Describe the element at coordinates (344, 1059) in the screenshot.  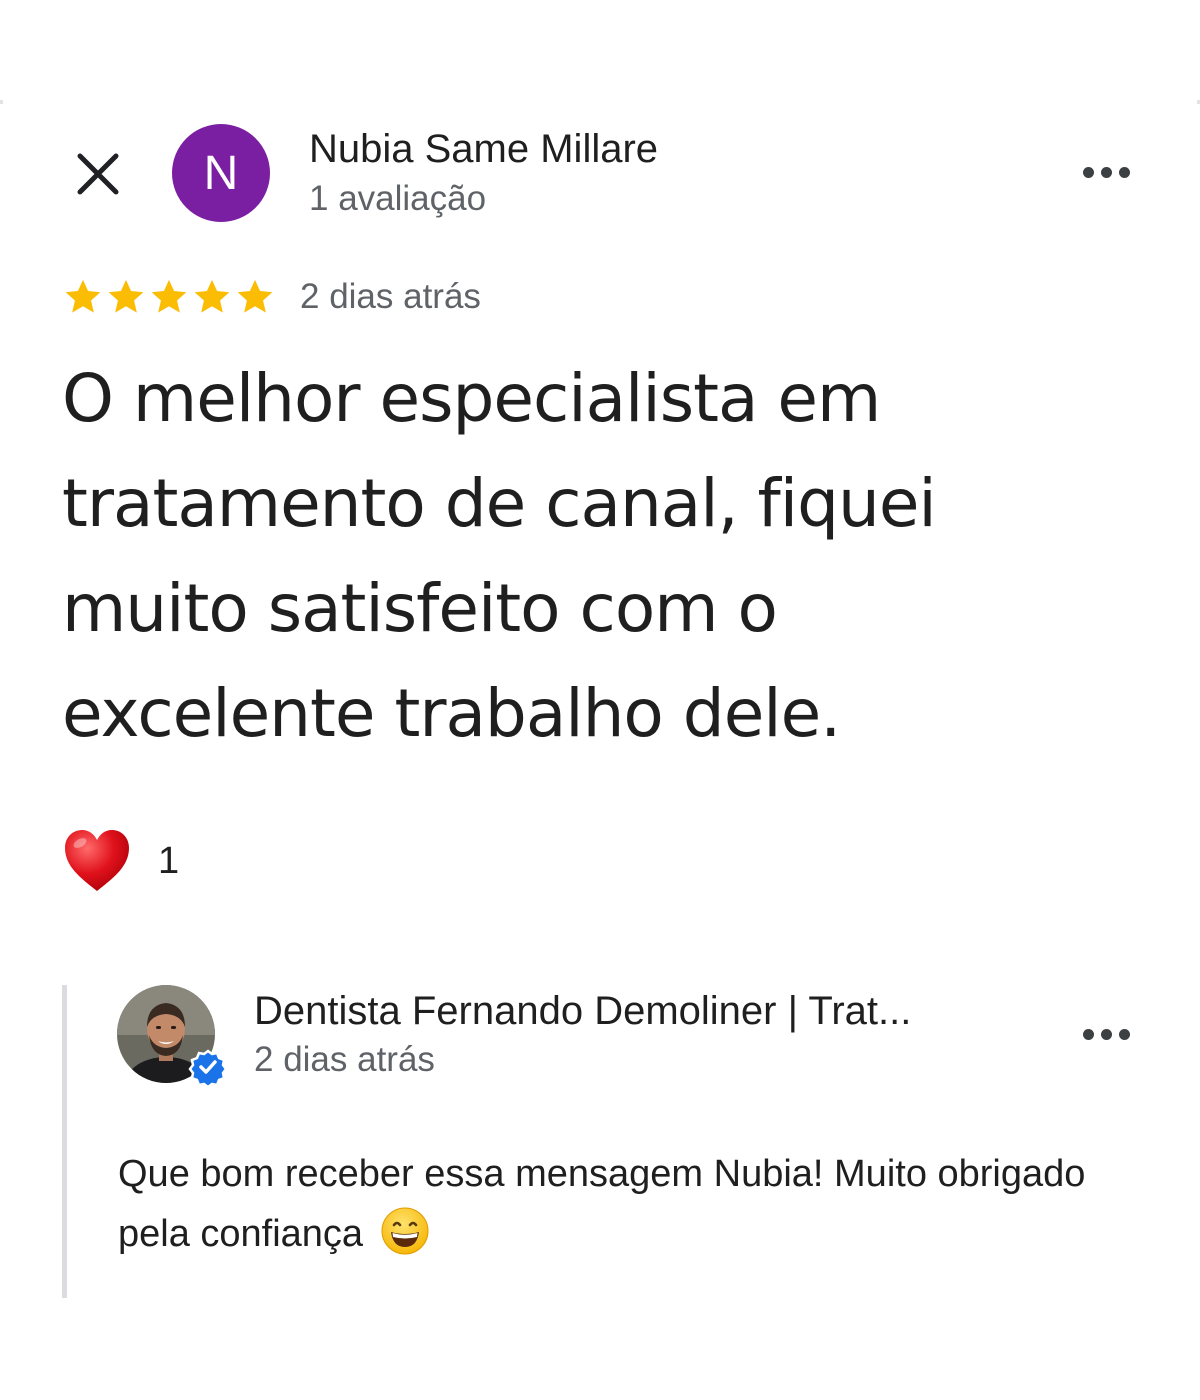
I see `reply-date: 2 dias atrás` at that location.